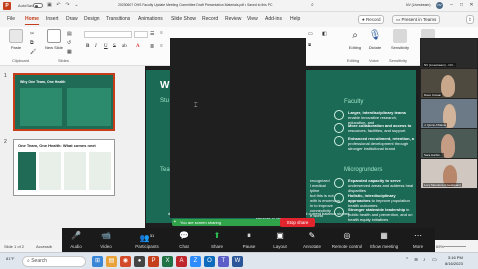 This screenshot has width=478, height=269. What do you see at coordinates (32, 43) in the screenshot?
I see `copy-icon: ⧉` at bounding box center [32, 43].